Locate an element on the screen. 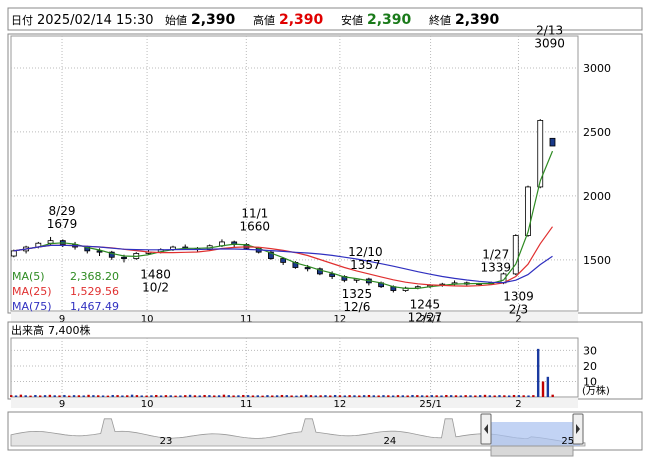 This screenshot has width=653, height=470. open-value: 2,390 is located at coordinates (213, 20).